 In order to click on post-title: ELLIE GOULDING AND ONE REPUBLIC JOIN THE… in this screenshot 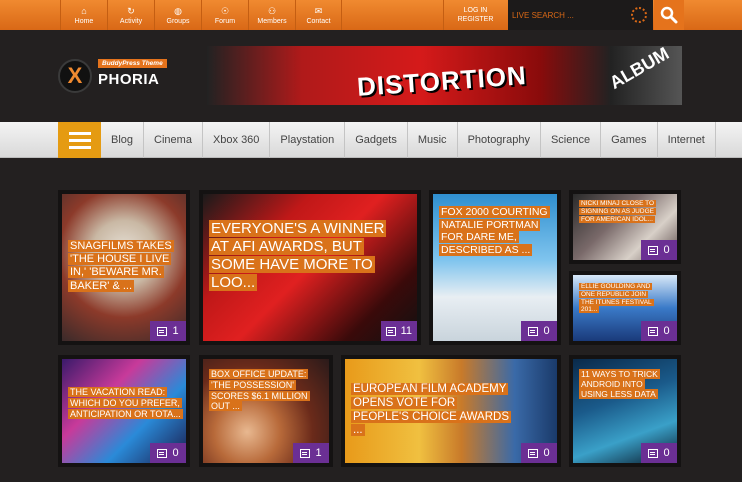, I will do `click(616, 298)`.